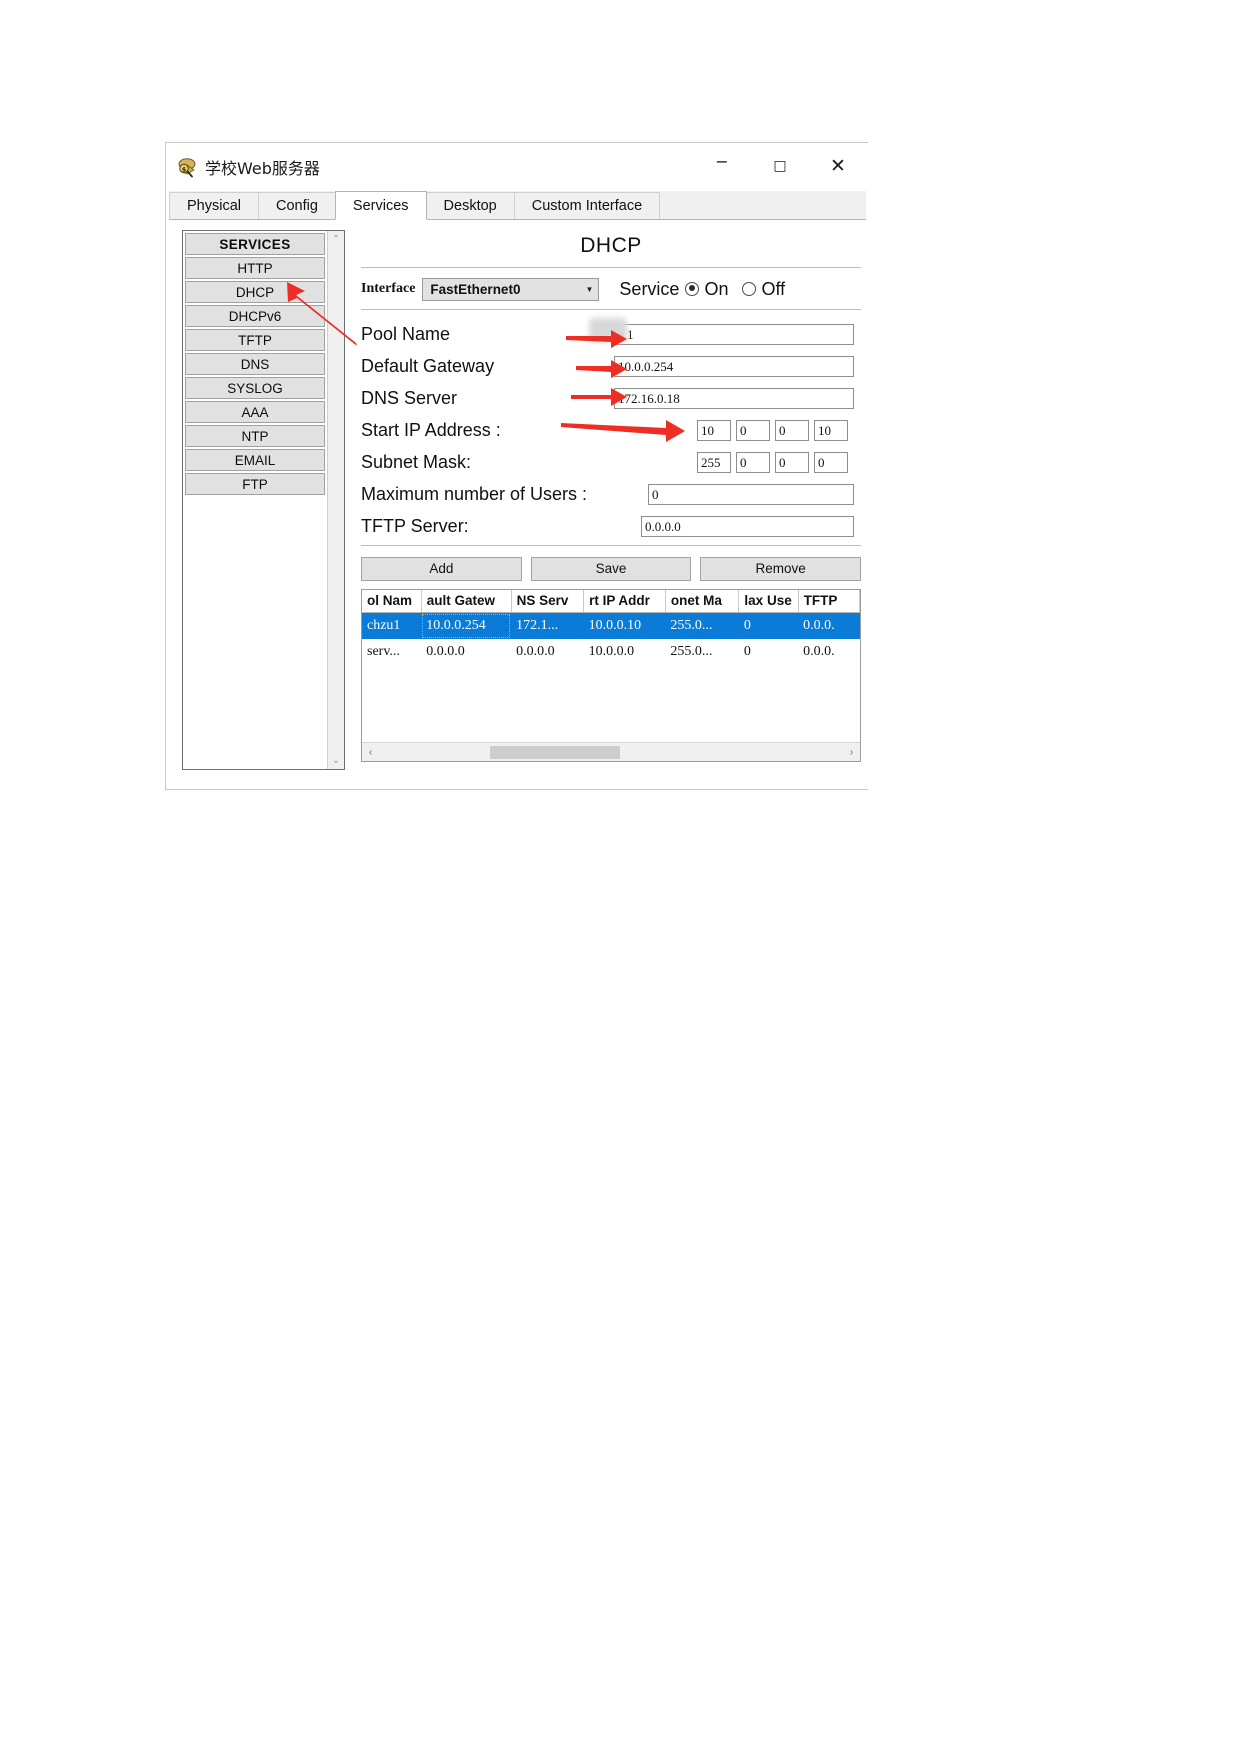 The height and width of the screenshot is (1755, 1240). I want to click on services-list-header: SERVICES, so click(255, 244).